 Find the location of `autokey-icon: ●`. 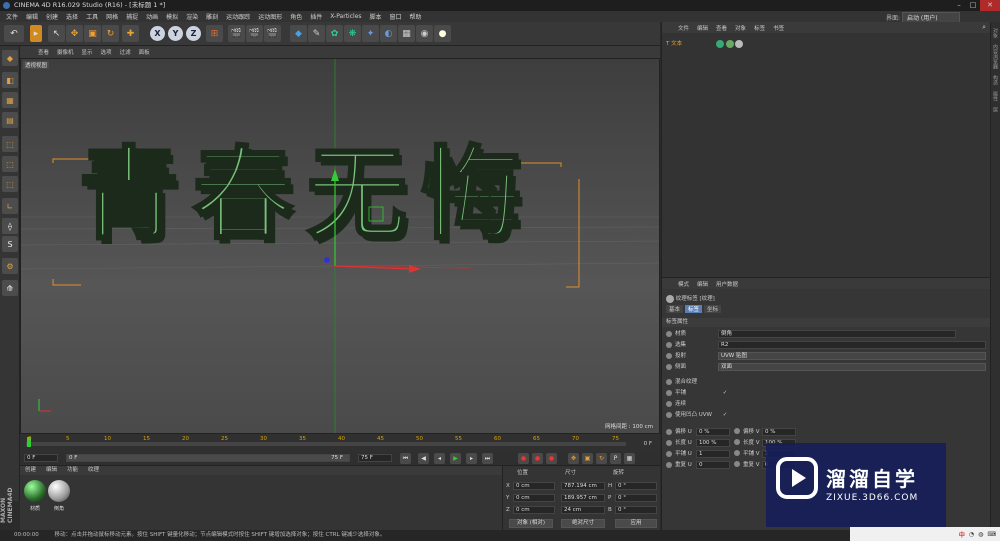

autokey-icon: ● is located at coordinates (537, 458).